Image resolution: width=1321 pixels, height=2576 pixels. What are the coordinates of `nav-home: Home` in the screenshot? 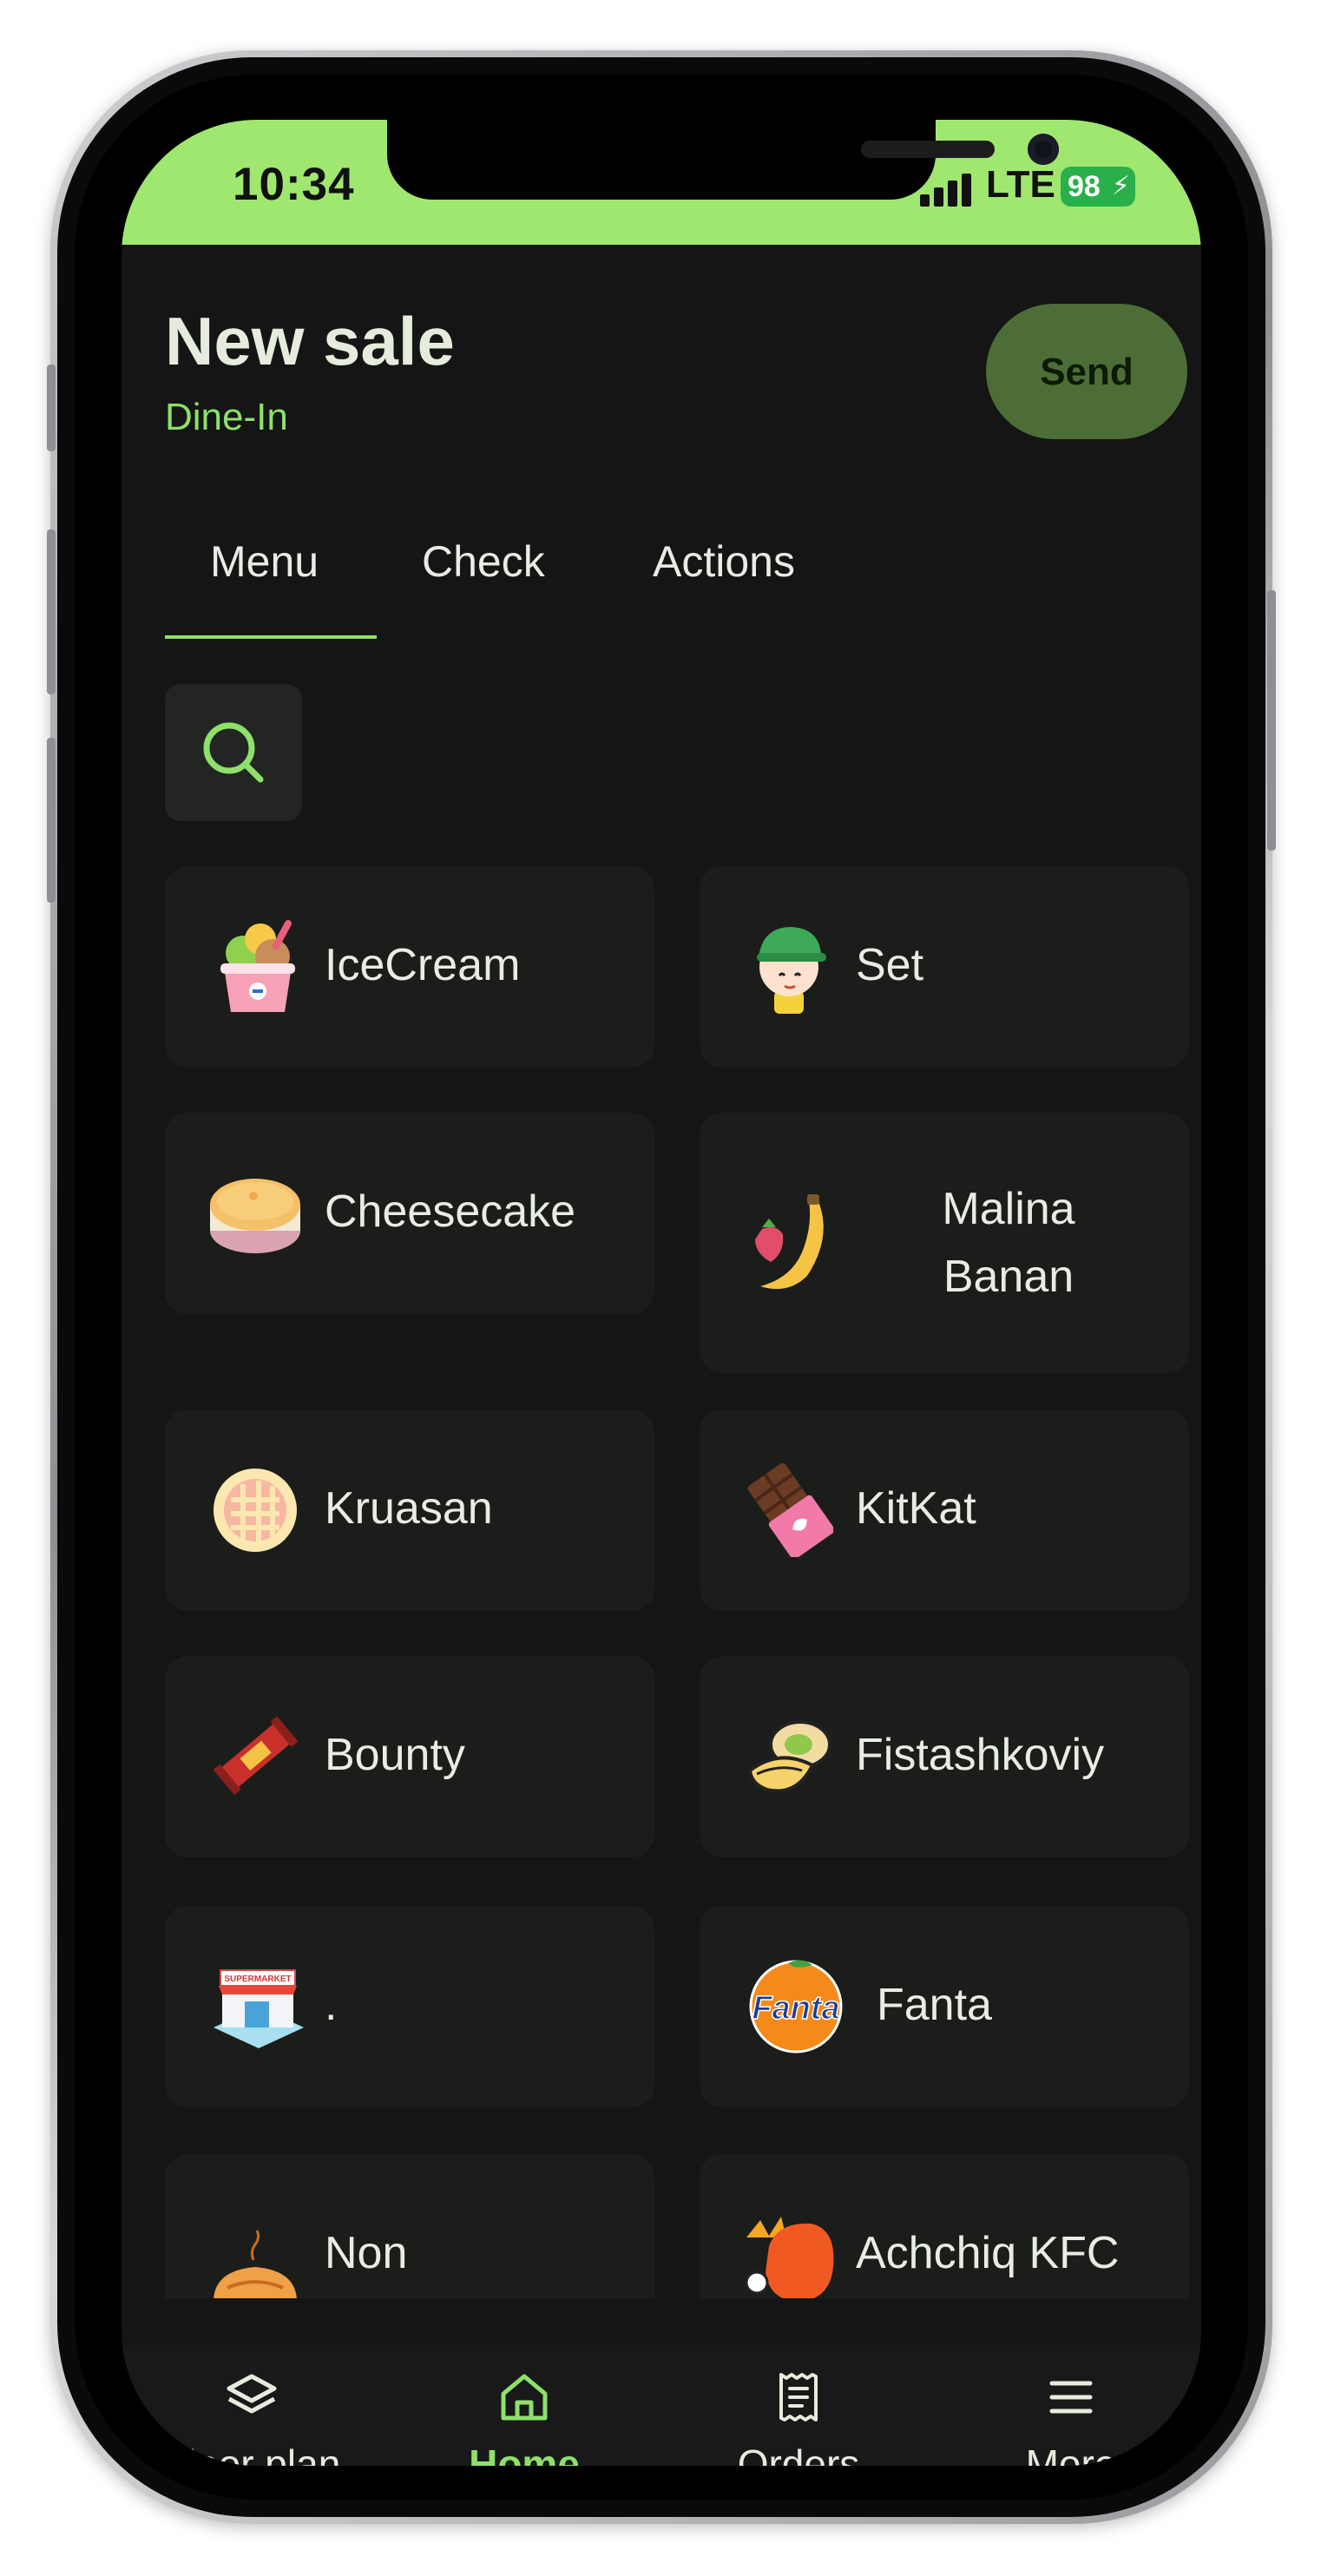 It's located at (524, 2405).